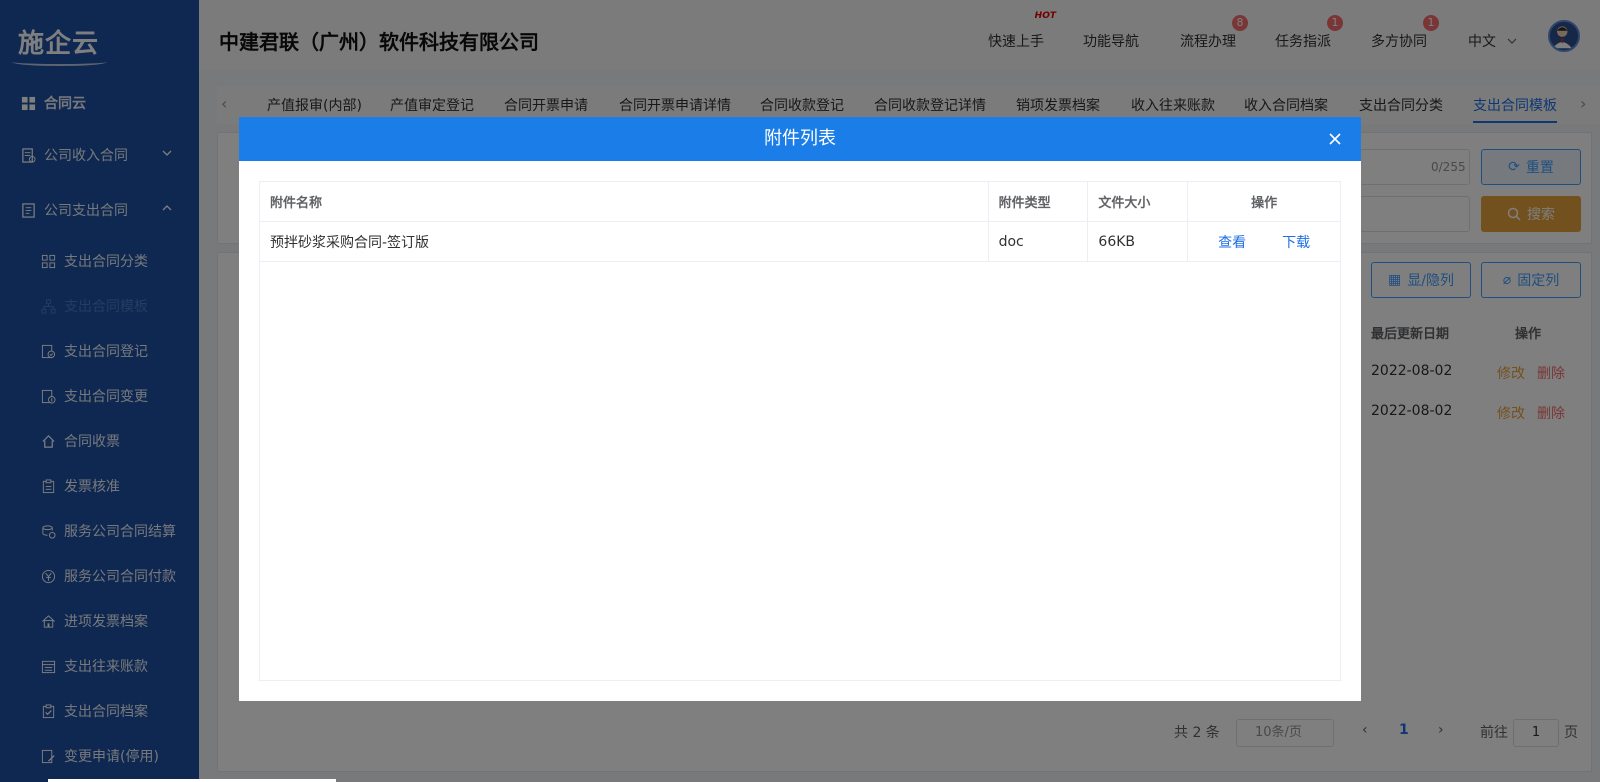 The width and height of the screenshot is (1600, 782). What do you see at coordinates (624, 201) in the screenshot?
I see `column-header-name: 附件名称` at bounding box center [624, 201].